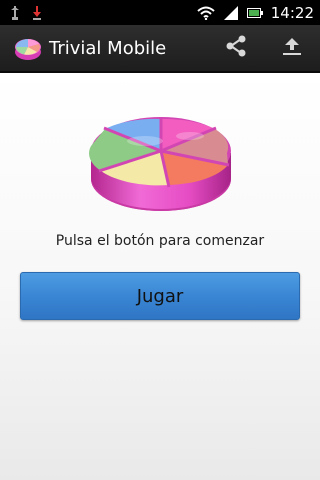 This screenshot has width=320, height=480. What do you see at coordinates (108, 48) in the screenshot?
I see `app-title: Trivial Mobile` at bounding box center [108, 48].